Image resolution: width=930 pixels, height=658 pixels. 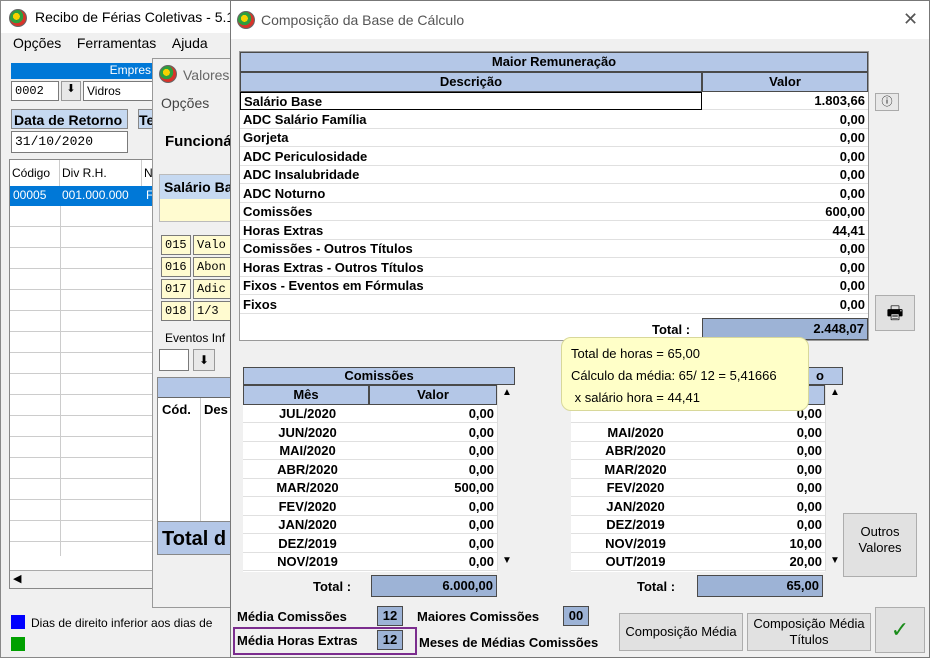 I want to click on table-row: ADC Noturno 0,00, so click(x=554, y=193).